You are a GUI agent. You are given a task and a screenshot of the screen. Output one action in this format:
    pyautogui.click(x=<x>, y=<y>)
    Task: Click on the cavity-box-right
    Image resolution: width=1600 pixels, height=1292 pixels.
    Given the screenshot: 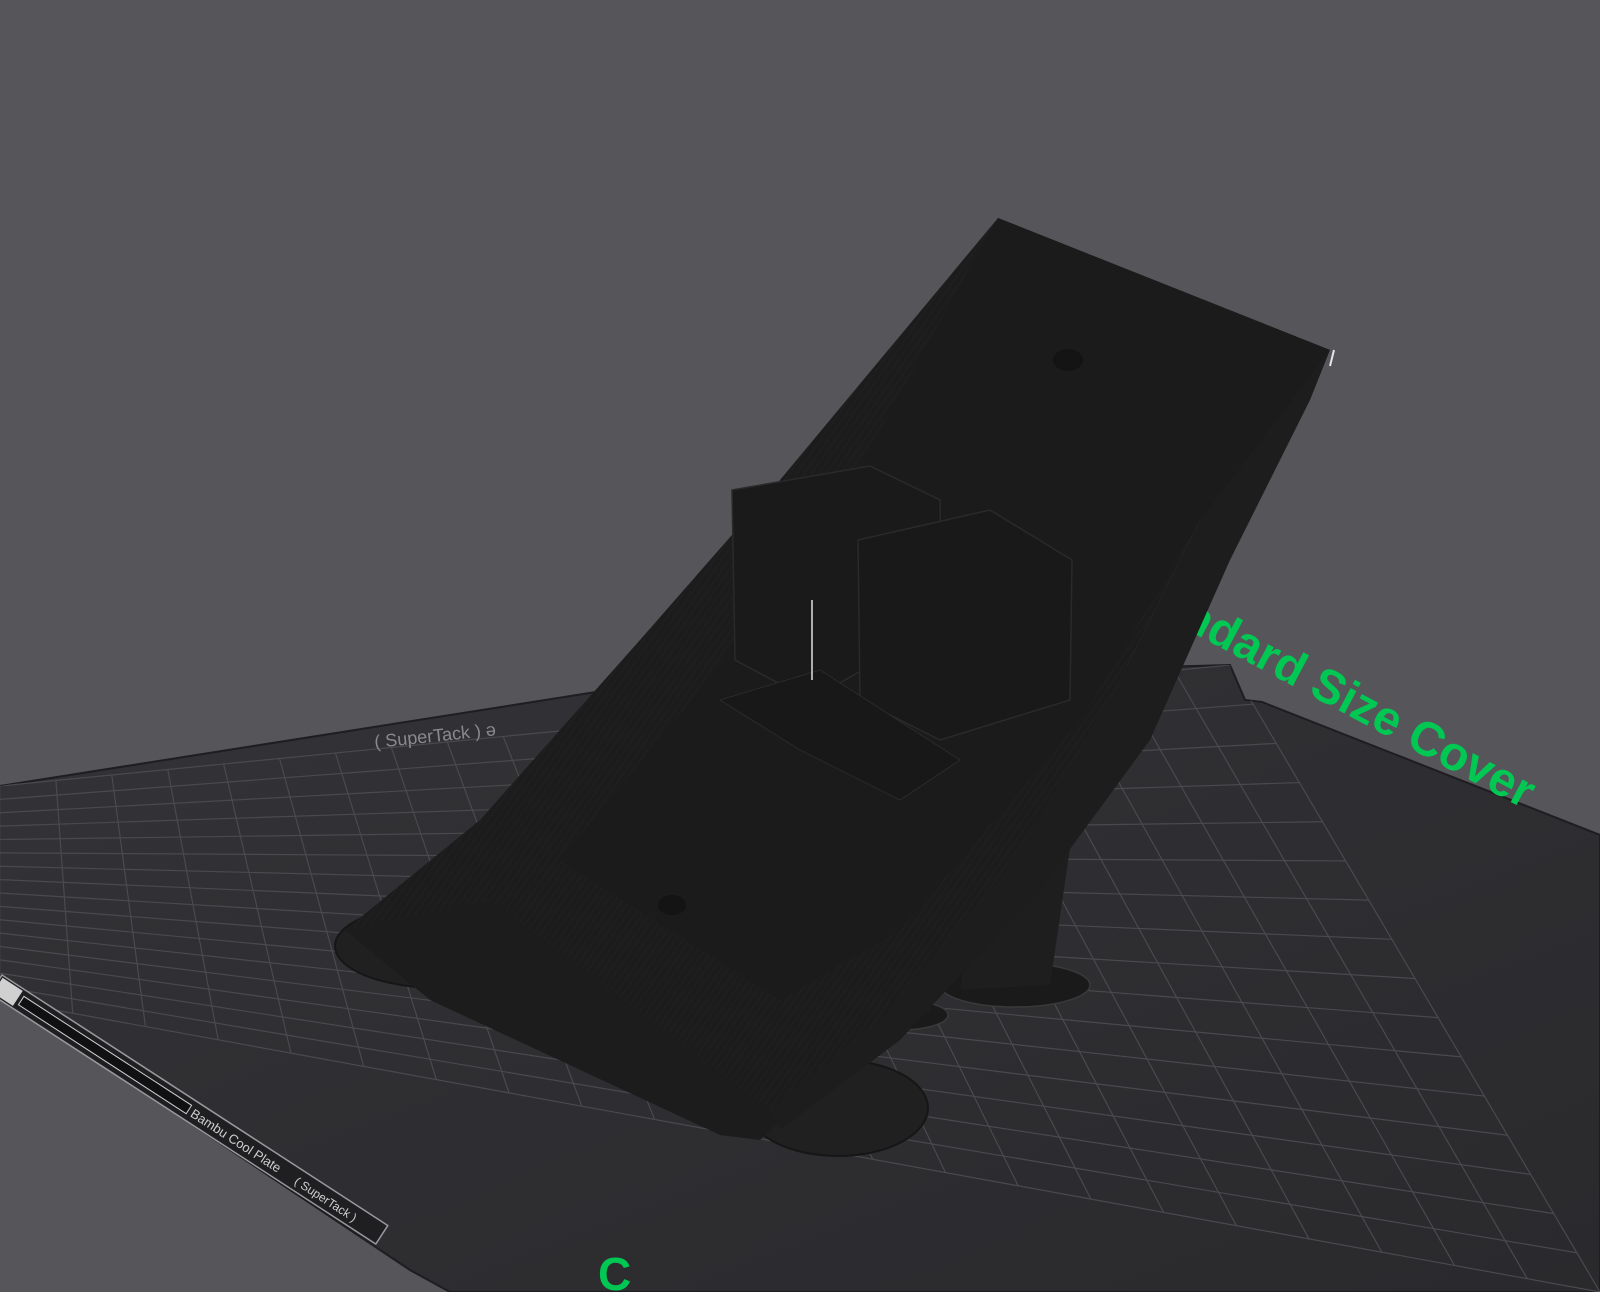 What is the action you would take?
    pyautogui.click(x=965, y=625)
    